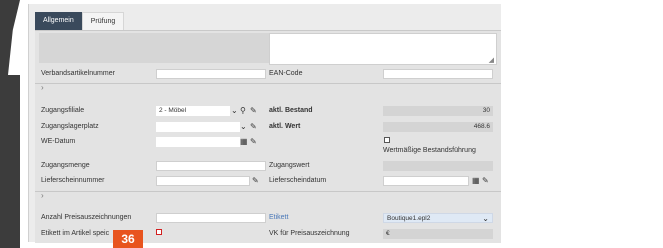 This screenshot has height=248, width=663. Describe the element at coordinates (58, 21) in the screenshot. I see `tab-allgemein: Allgemein` at that location.